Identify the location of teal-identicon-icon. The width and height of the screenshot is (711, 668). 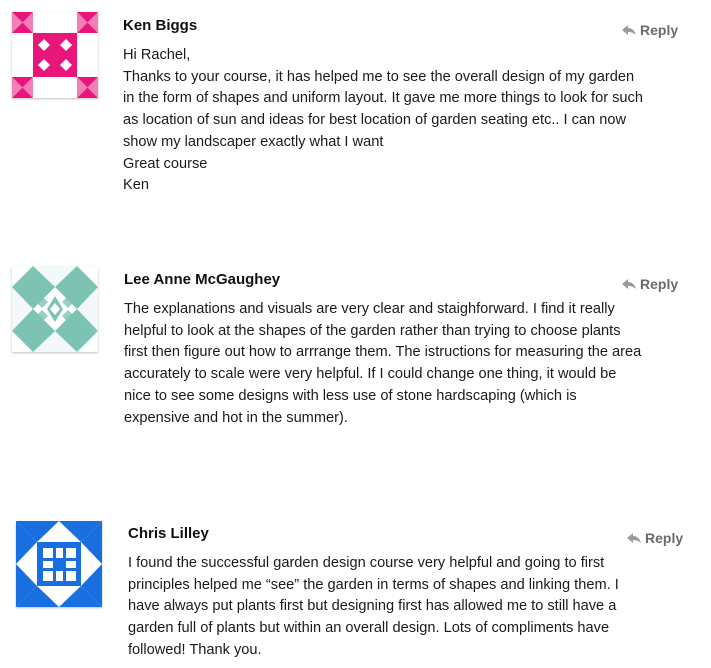
(55, 309).